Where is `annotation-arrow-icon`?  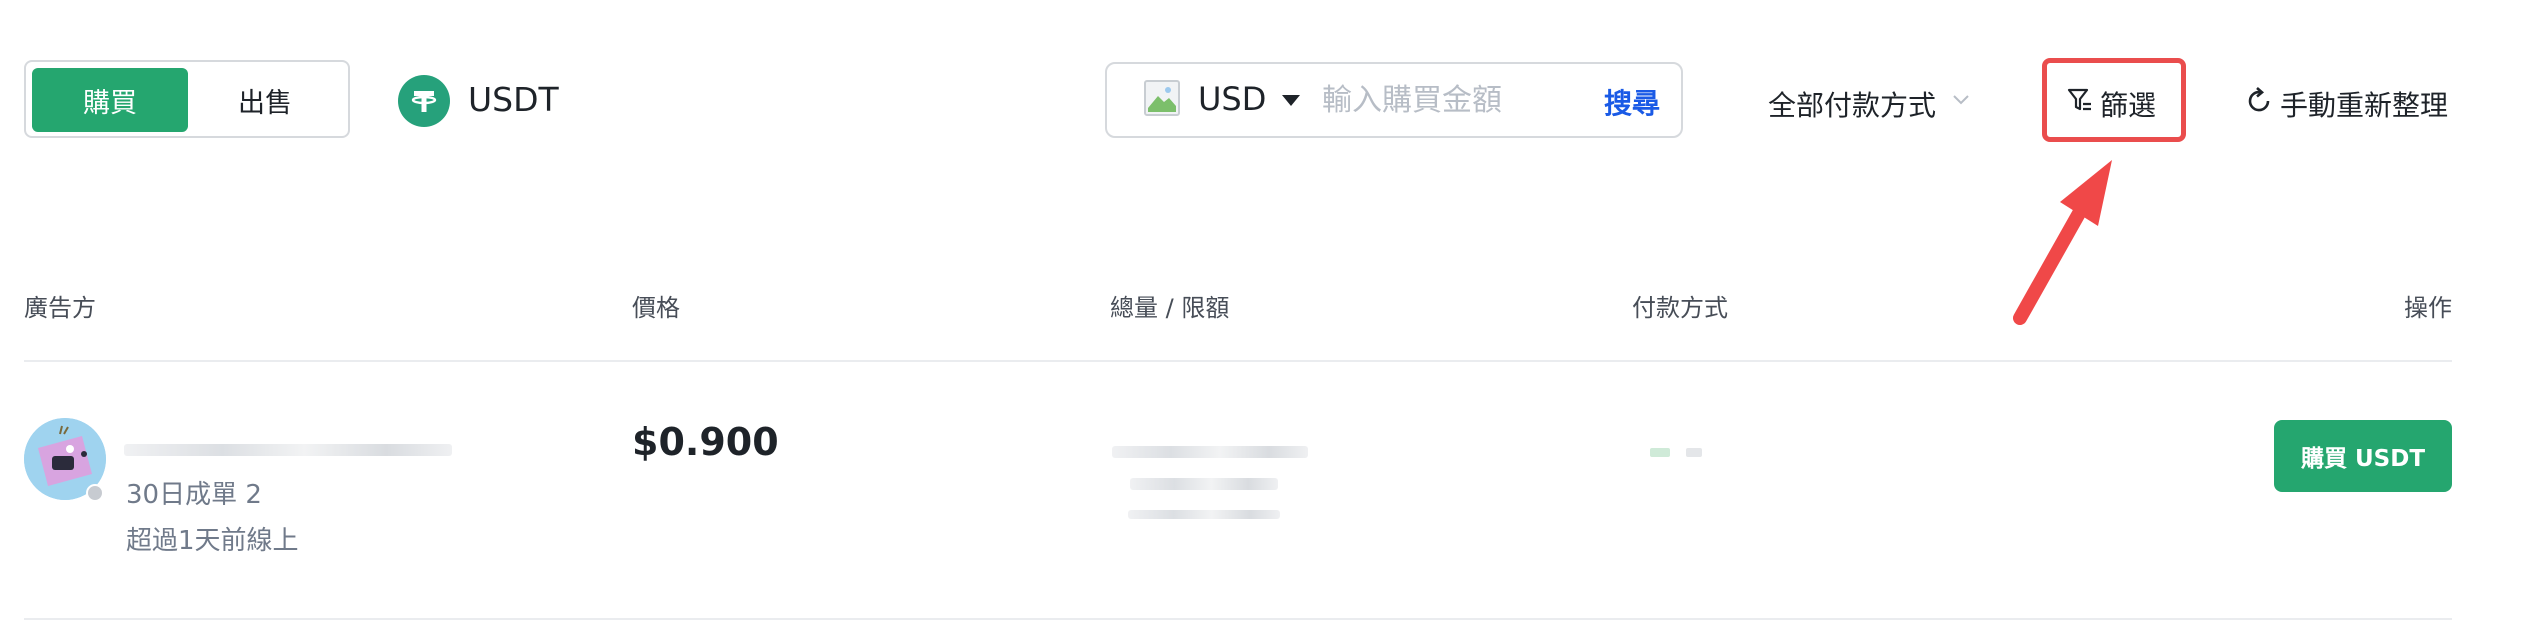
annotation-arrow-icon is located at coordinates (2062, 242).